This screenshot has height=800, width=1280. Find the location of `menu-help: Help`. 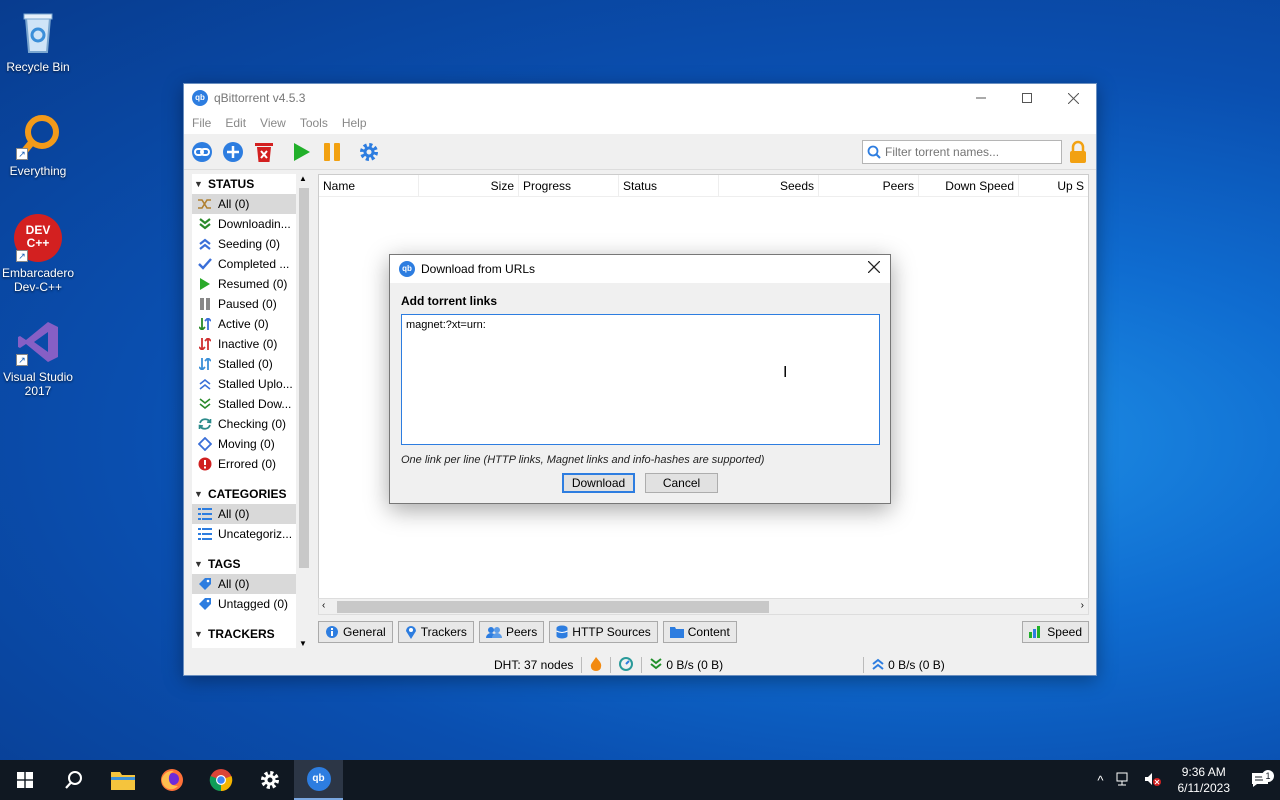

menu-help: Help is located at coordinates (354, 123).